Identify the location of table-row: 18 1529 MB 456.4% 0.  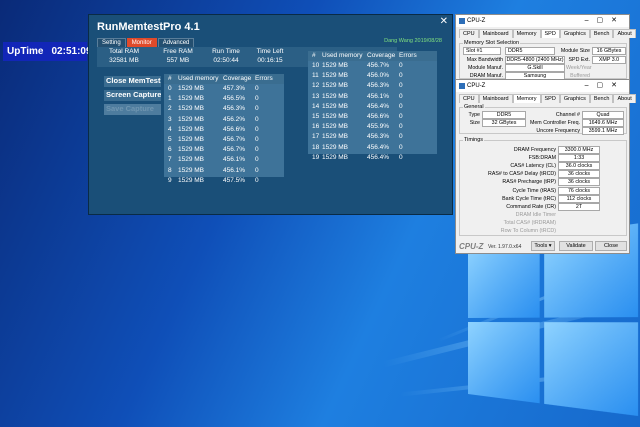
(372, 148).